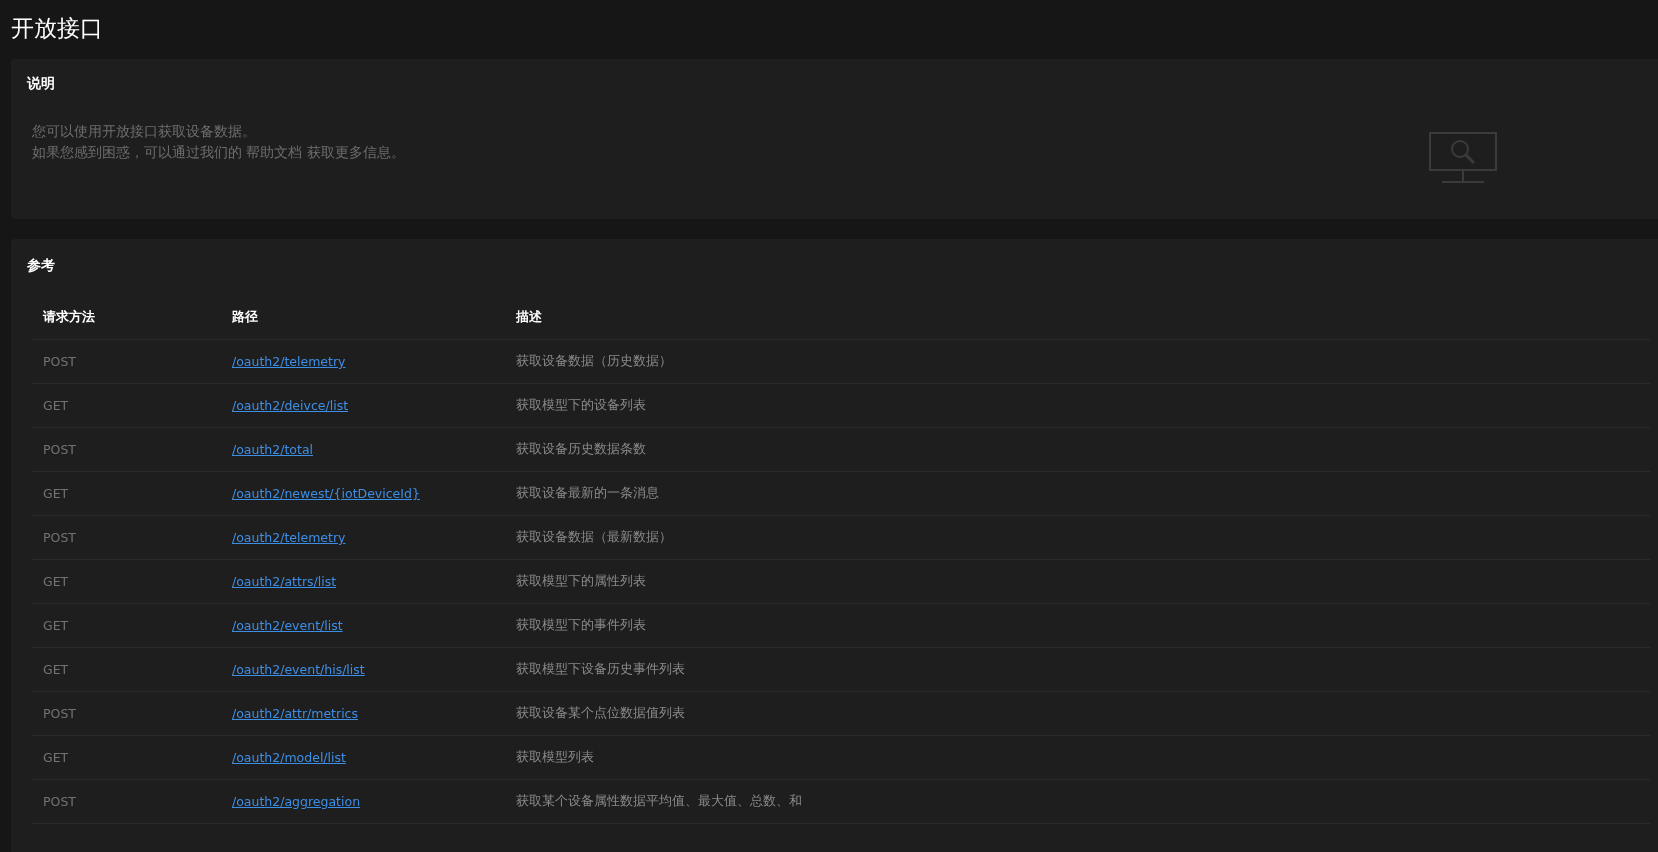  Describe the element at coordinates (57, 28) in the screenshot. I see `page-title: 开放接口` at that location.